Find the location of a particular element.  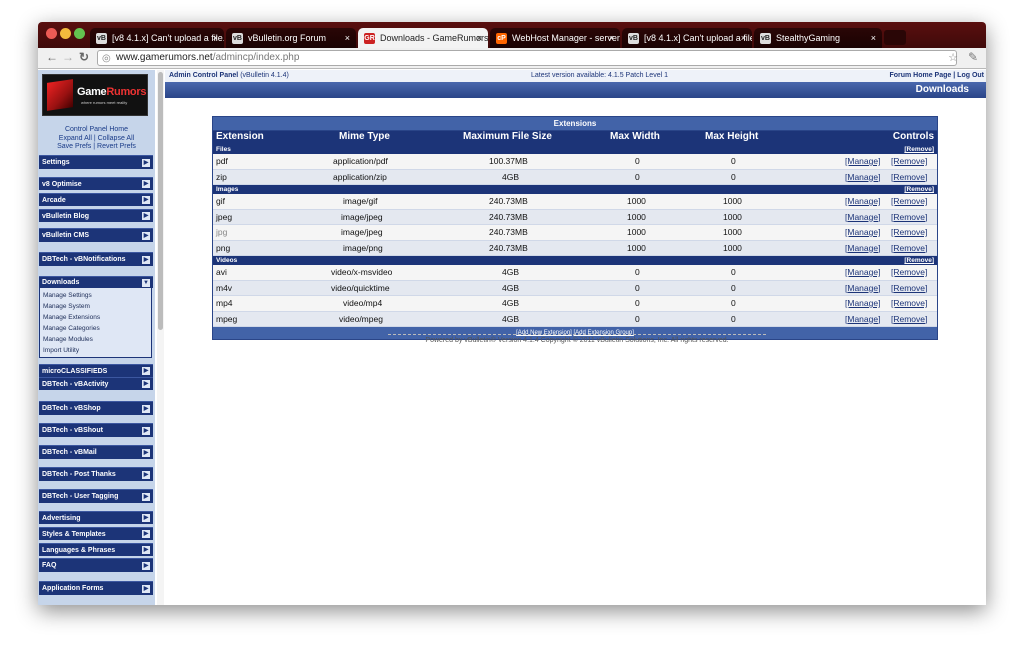

new-tab-button is located at coordinates (895, 37).